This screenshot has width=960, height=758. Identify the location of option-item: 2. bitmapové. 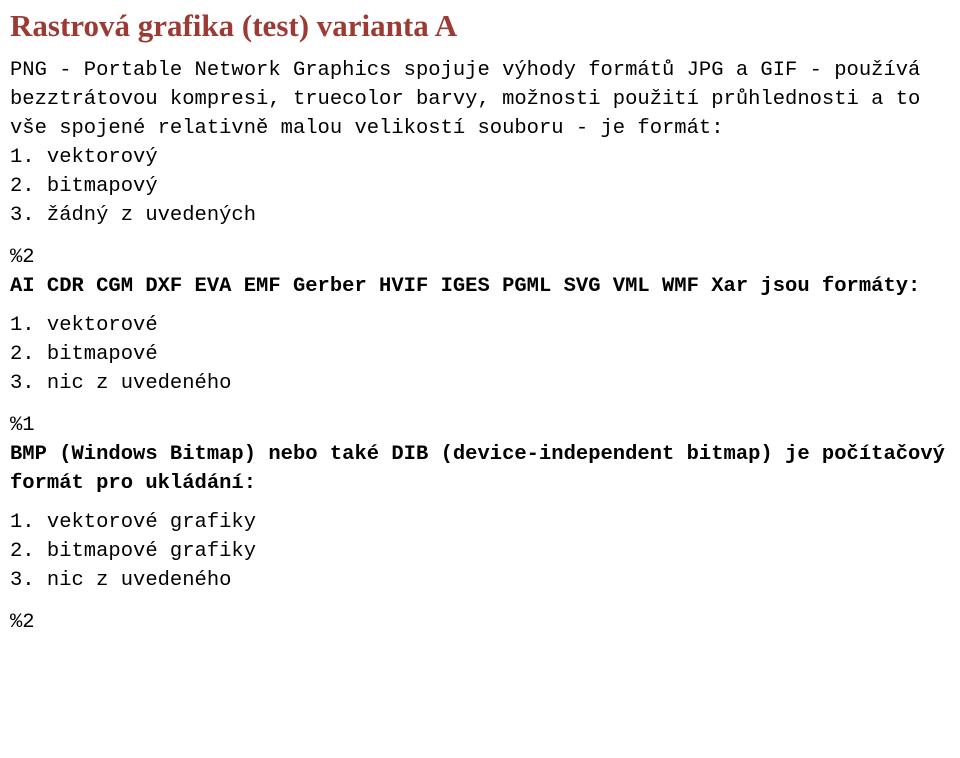
(480, 354).